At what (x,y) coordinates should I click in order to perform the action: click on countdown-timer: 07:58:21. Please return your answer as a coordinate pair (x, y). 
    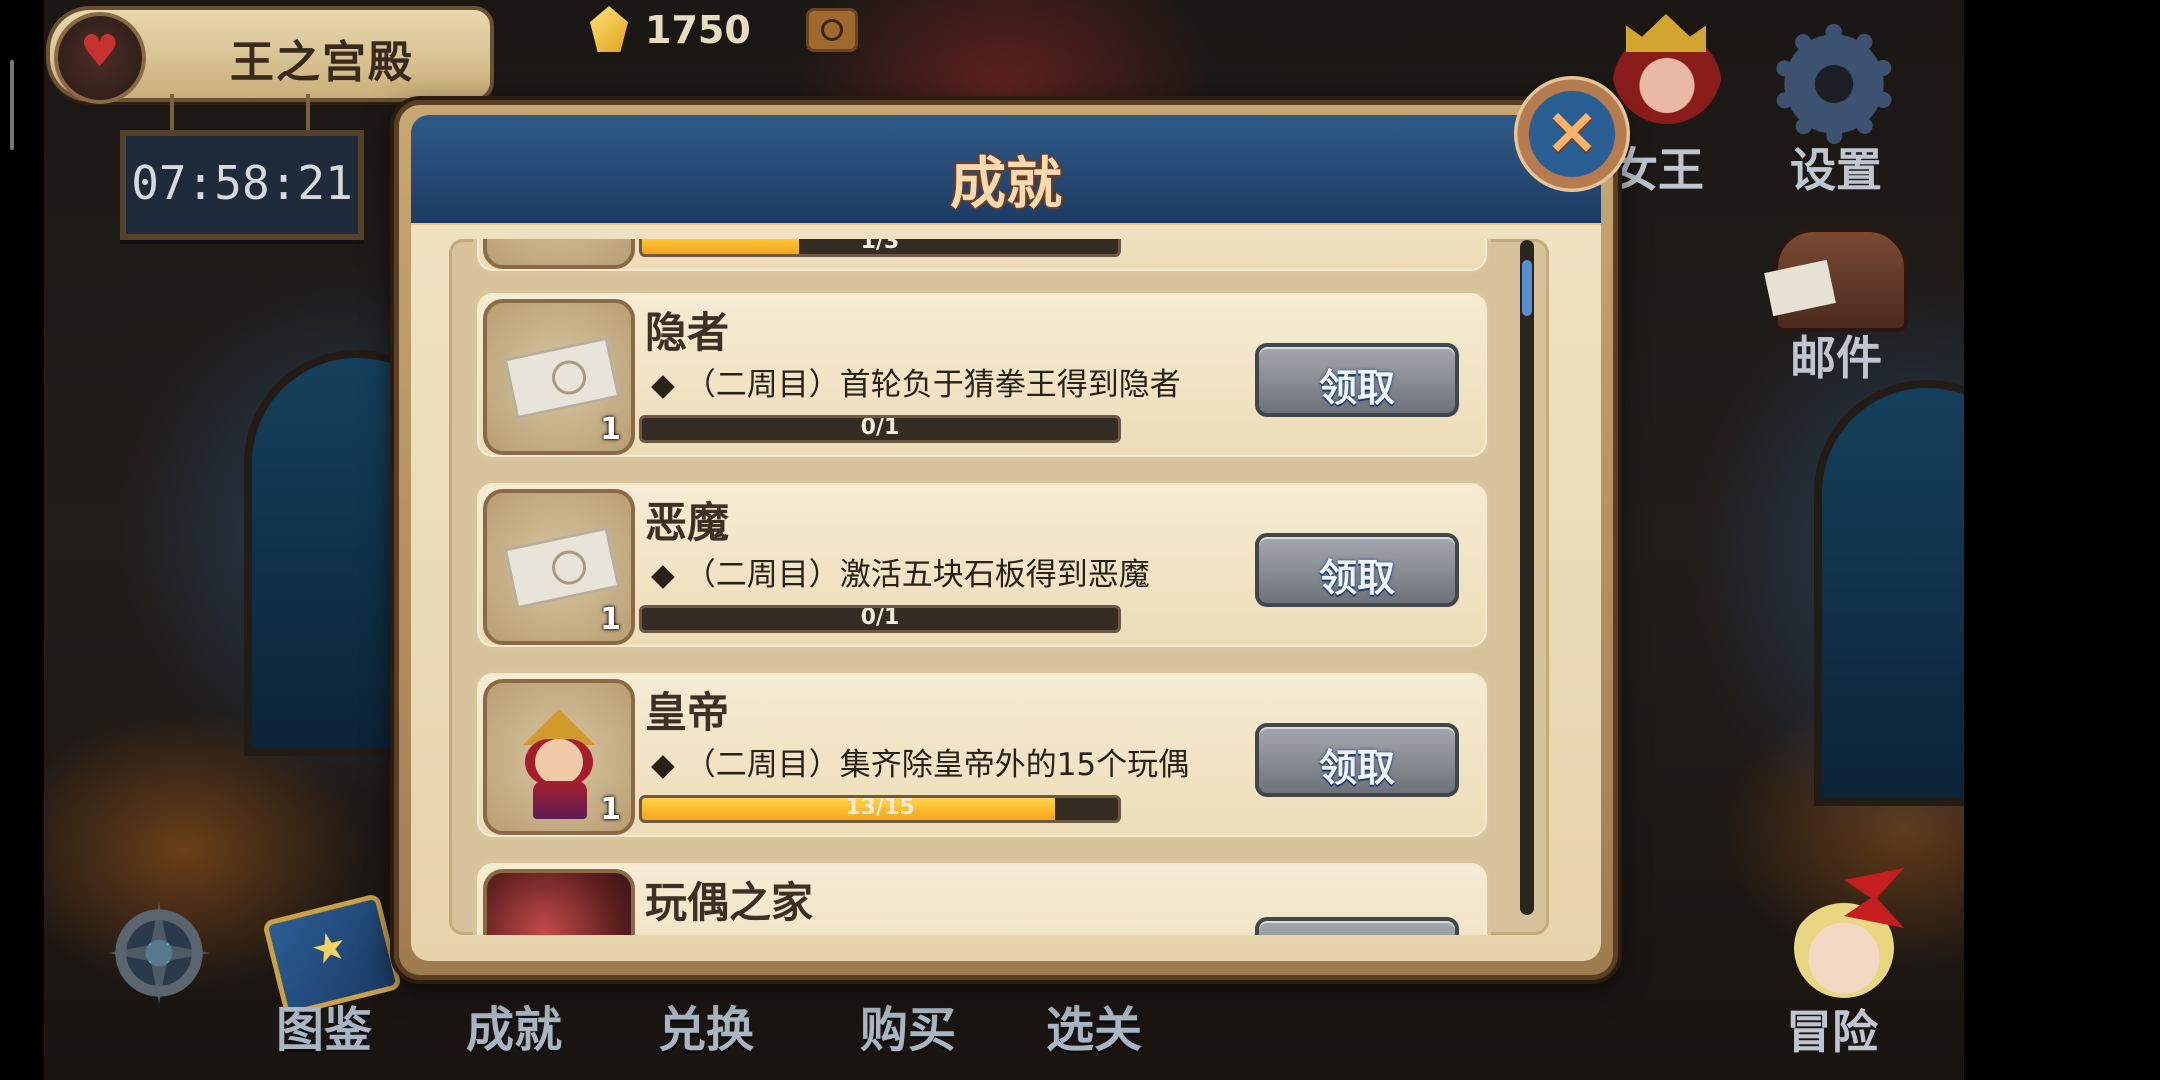
    Looking at the image, I should click on (242, 183).